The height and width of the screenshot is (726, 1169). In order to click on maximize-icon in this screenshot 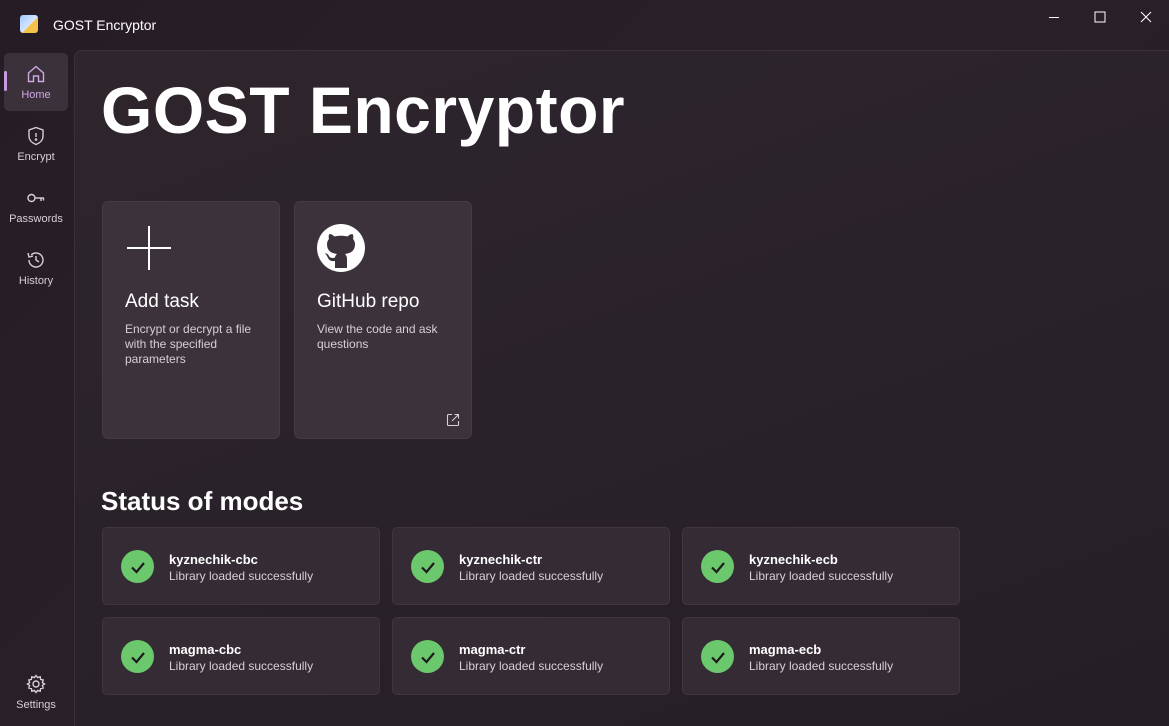, I will do `click(1100, 17)`.